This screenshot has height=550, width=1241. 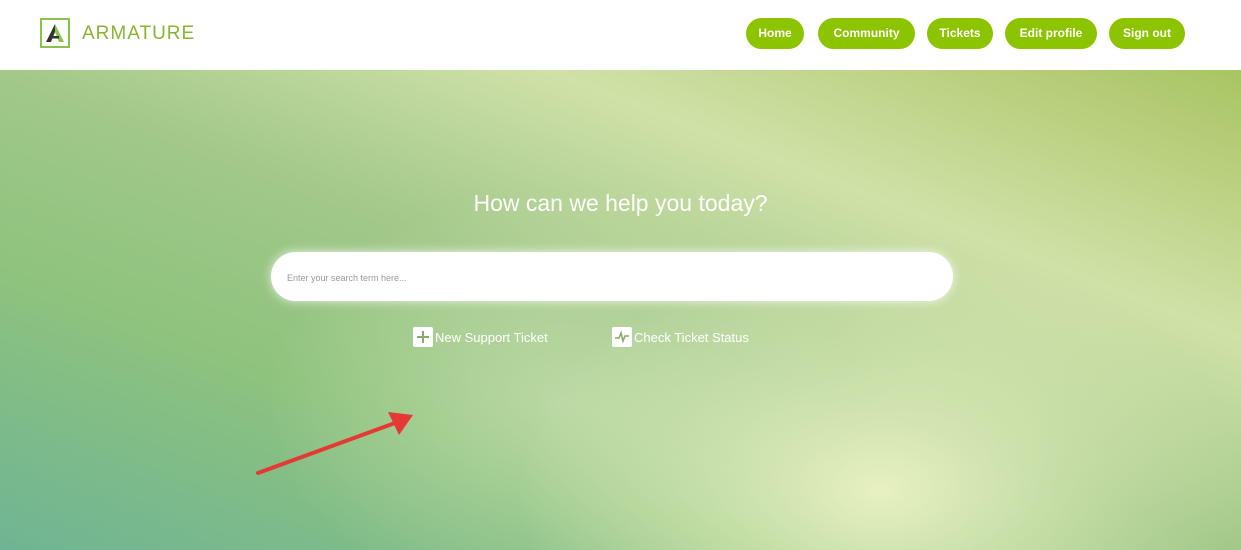 I want to click on logo-text: ARMATURE, so click(x=138, y=34).